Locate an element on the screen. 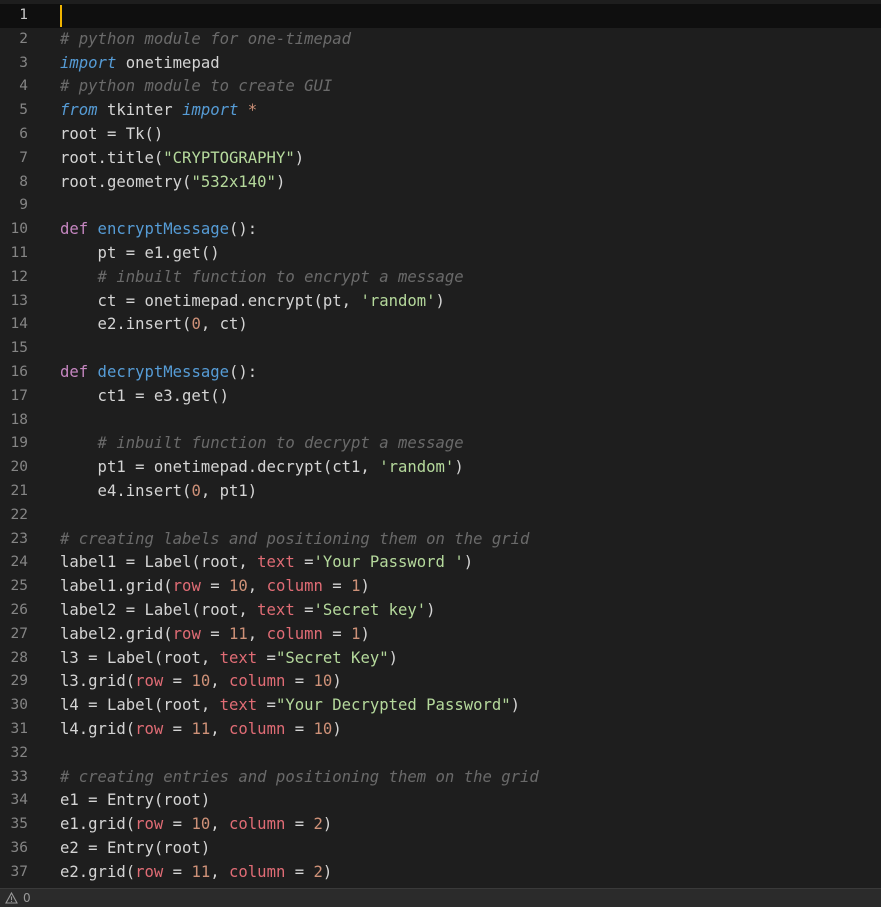 This screenshot has width=881, height=907. code-line: 32 is located at coordinates (440, 754).